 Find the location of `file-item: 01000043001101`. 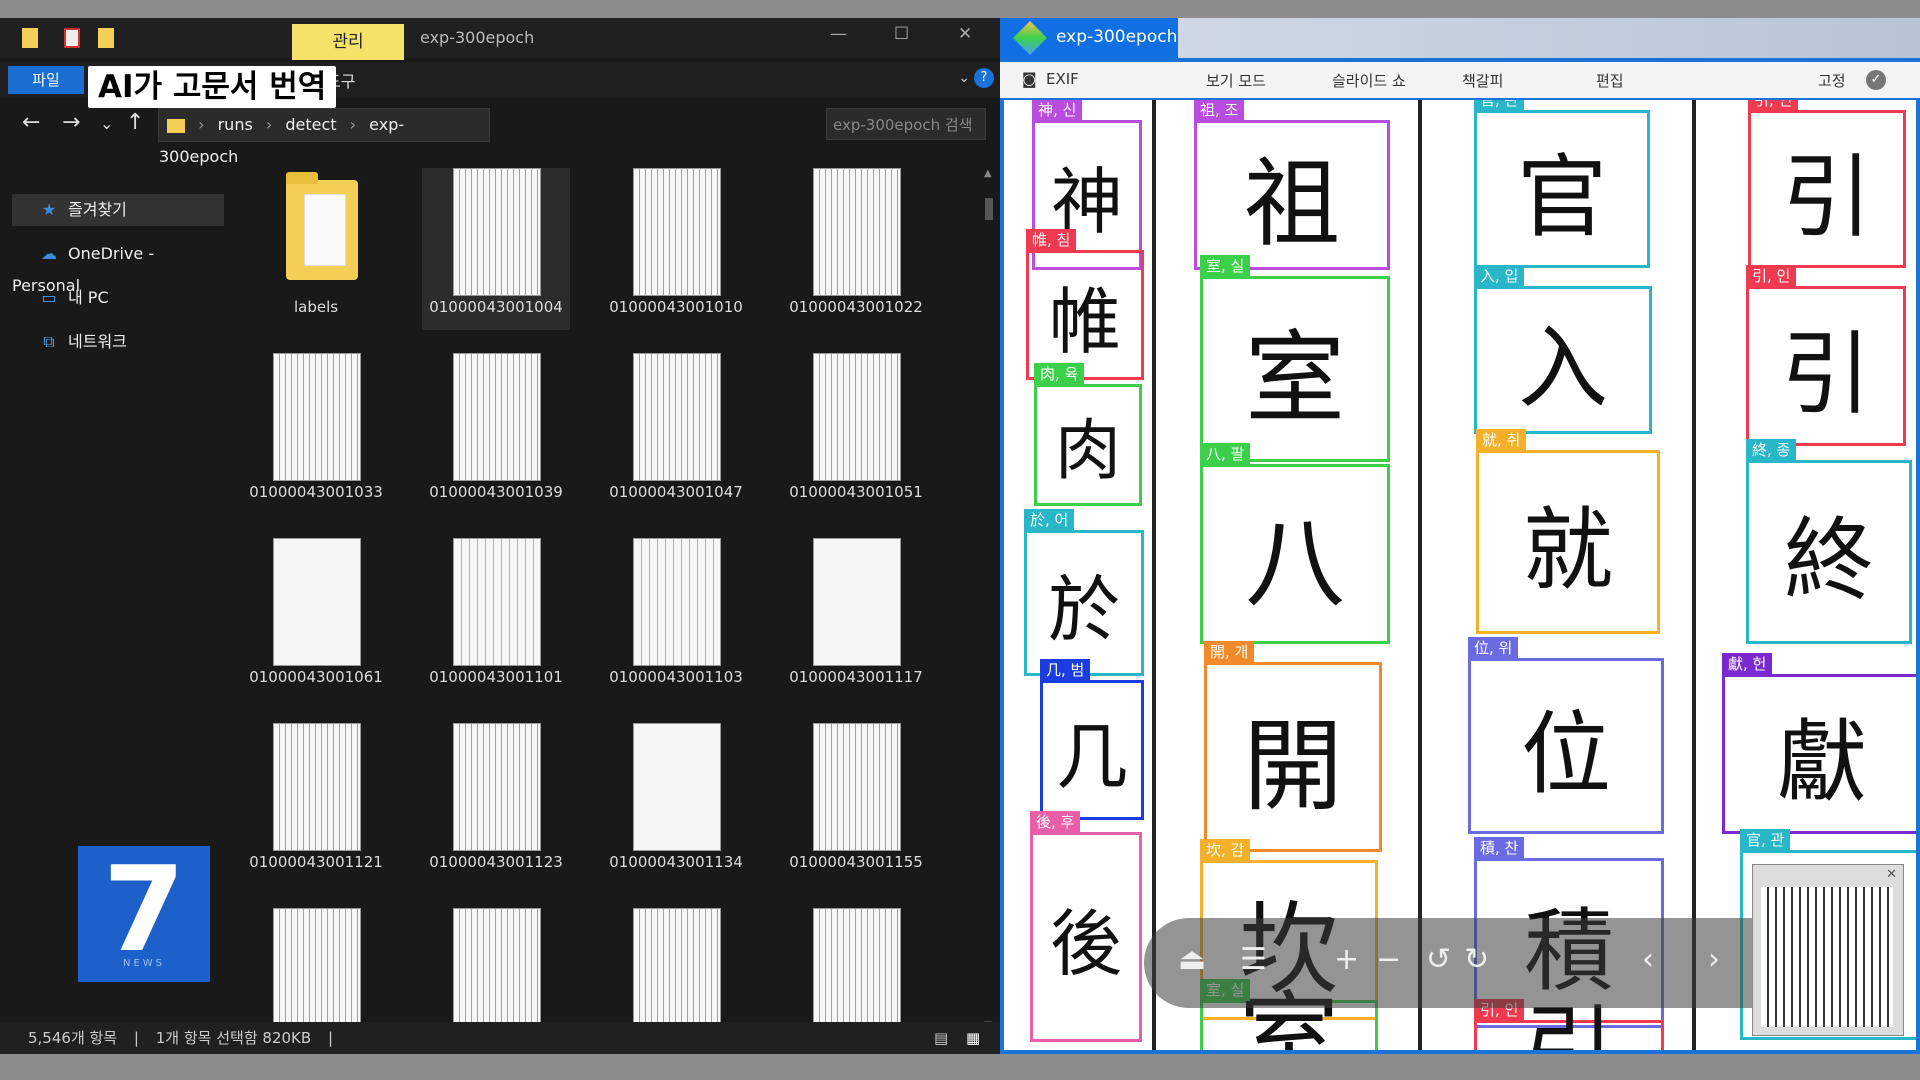

file-item: 01000043001101 is located at coordinates (496, 610).